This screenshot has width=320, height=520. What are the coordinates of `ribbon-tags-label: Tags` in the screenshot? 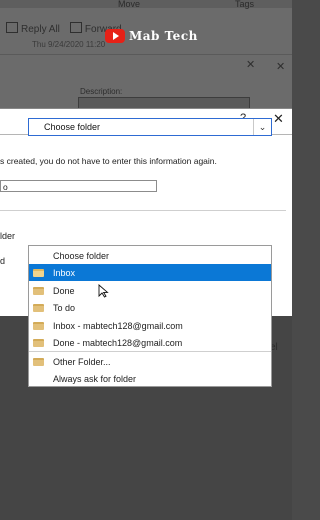 It's located at (245, 4).